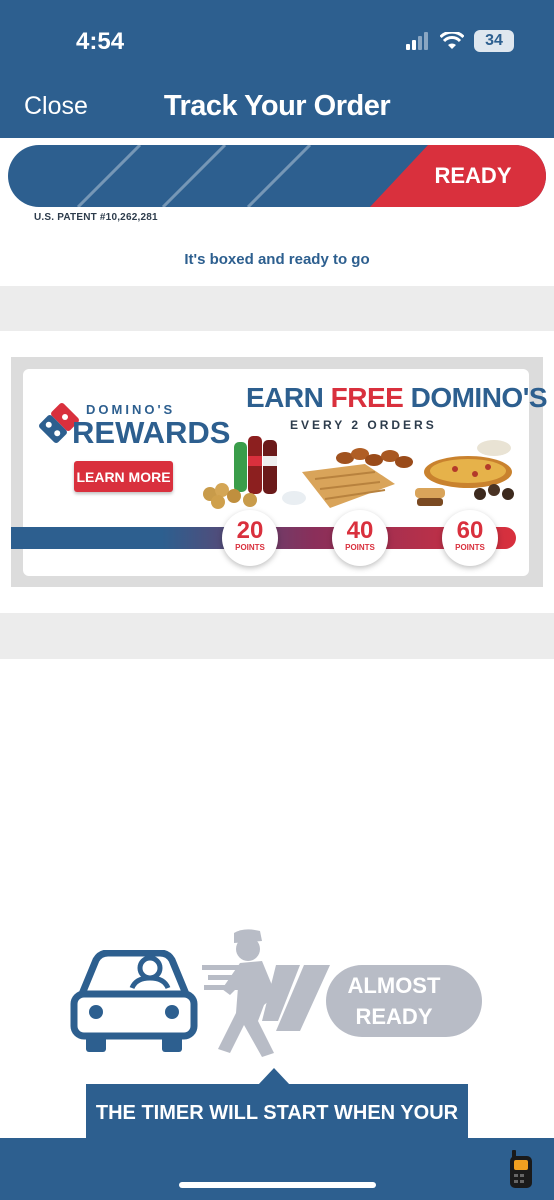 Image resolution: width=554 pixels, height=1200 pixels. I want to click on pizza-icon, so click(468, 464).